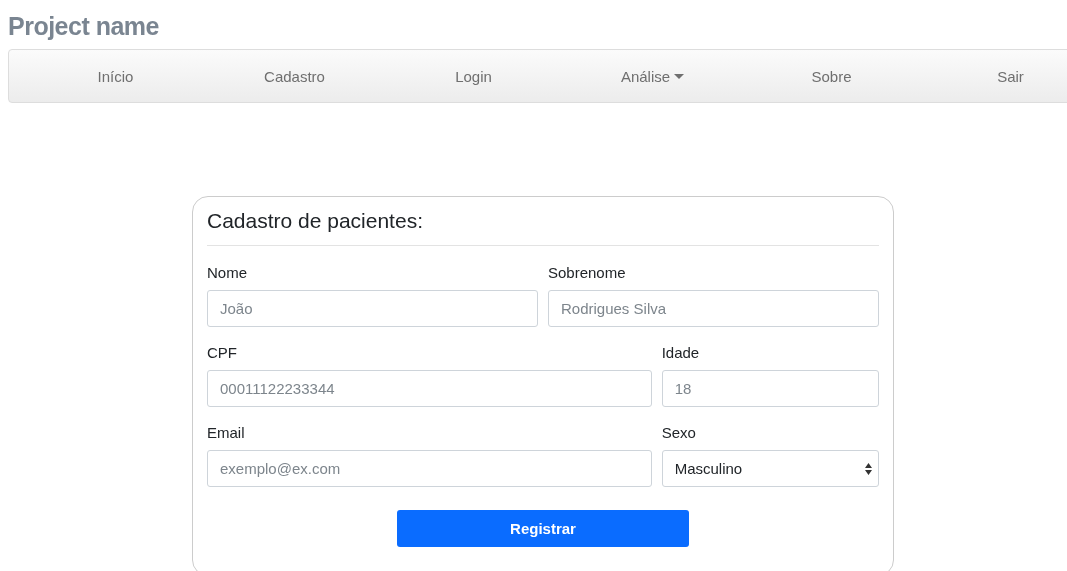 The width and height of the screenshot is (1067, 571). I want to click on input-field: Rodrigues Silva, so click(713, 308).